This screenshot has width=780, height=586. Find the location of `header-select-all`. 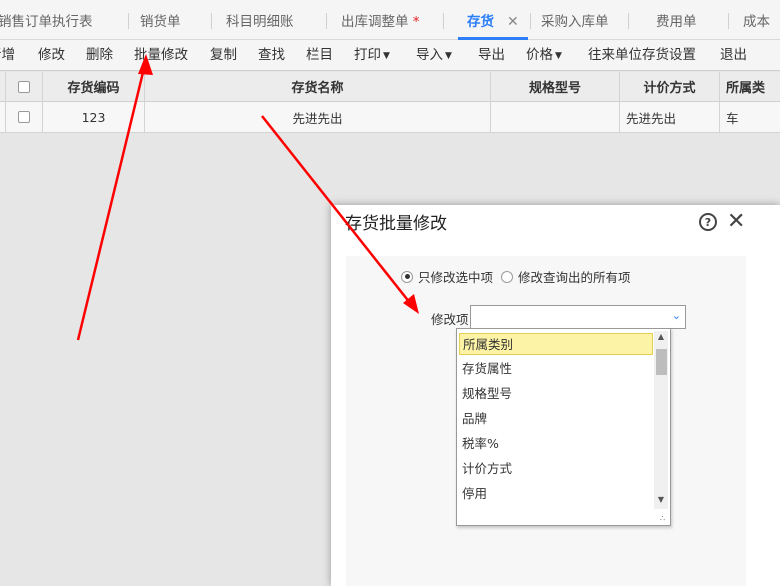

header-select-all is located at coordinates (24, 86).